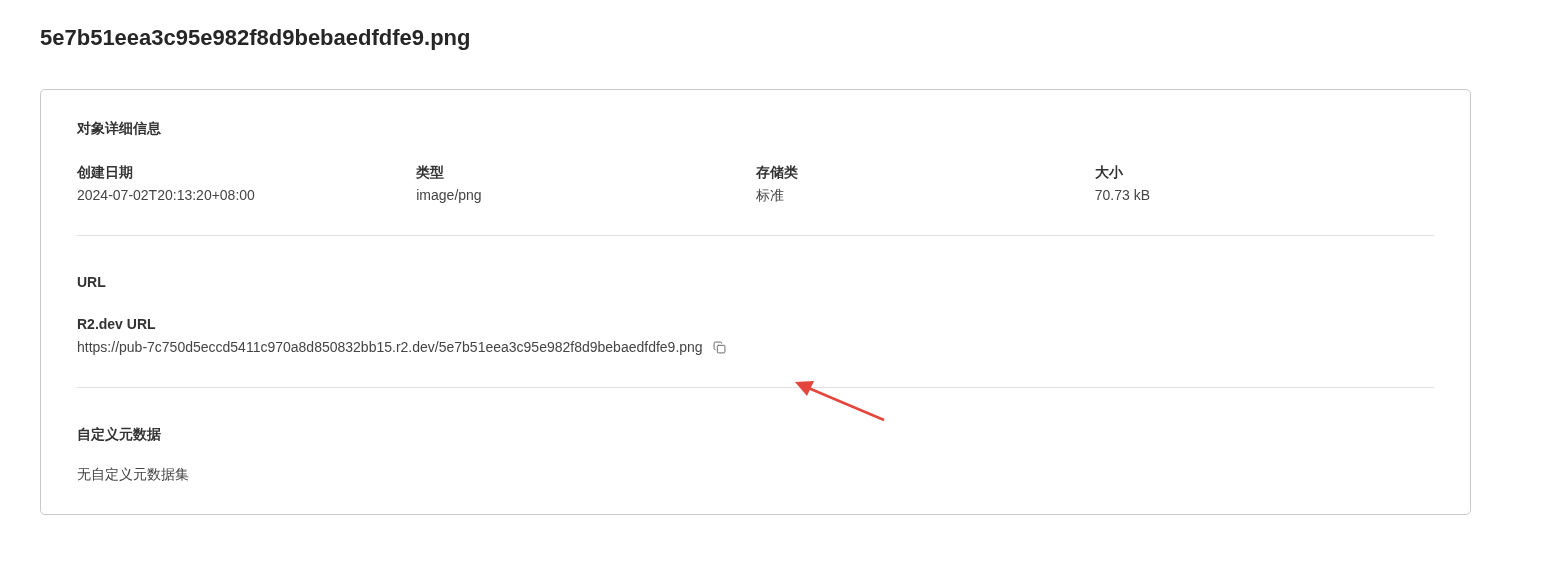  What do you see at coordinates (1108, 172) in the screenshot?
I see `field-label: 大小` at bounding box center [1108, 172].